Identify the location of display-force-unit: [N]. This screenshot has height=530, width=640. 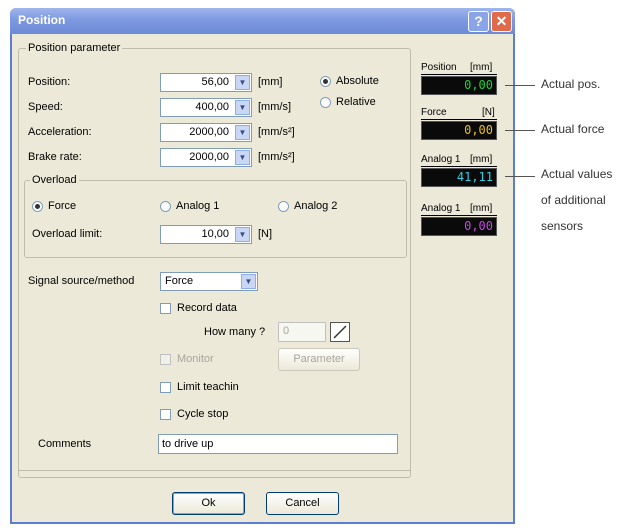
(488, 112).